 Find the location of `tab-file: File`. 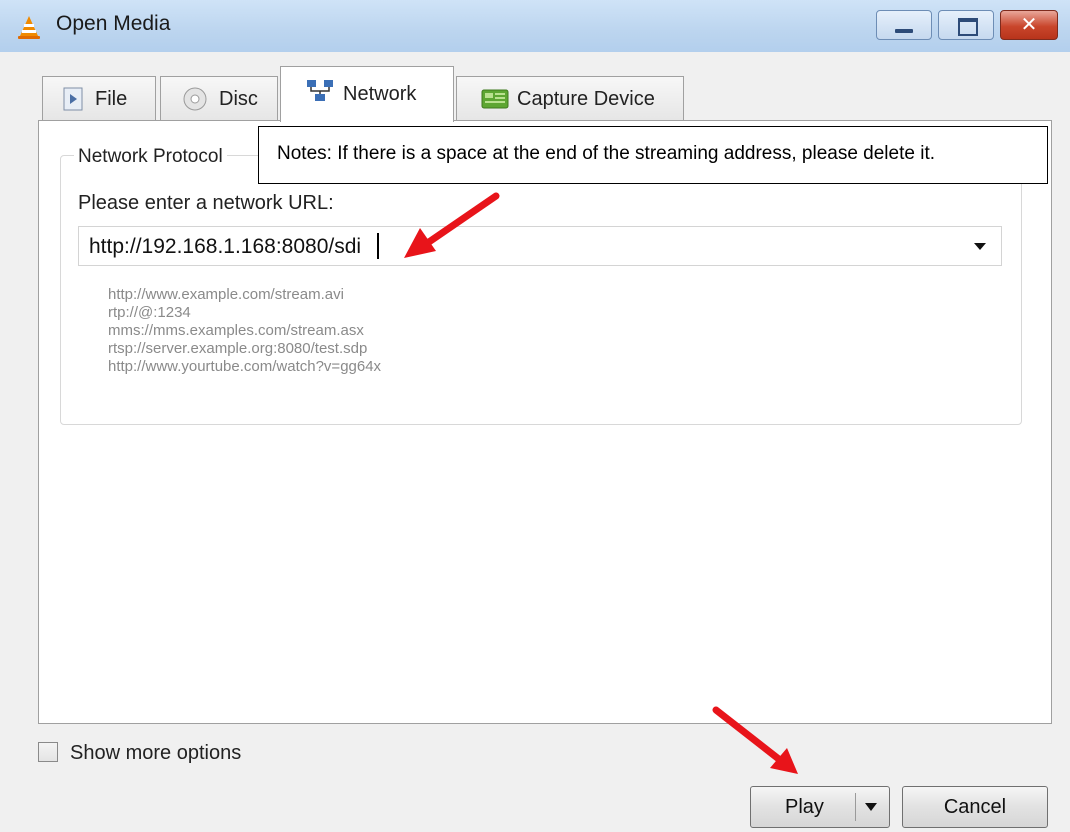

tab-file: File is located at coordinates (99, 98).